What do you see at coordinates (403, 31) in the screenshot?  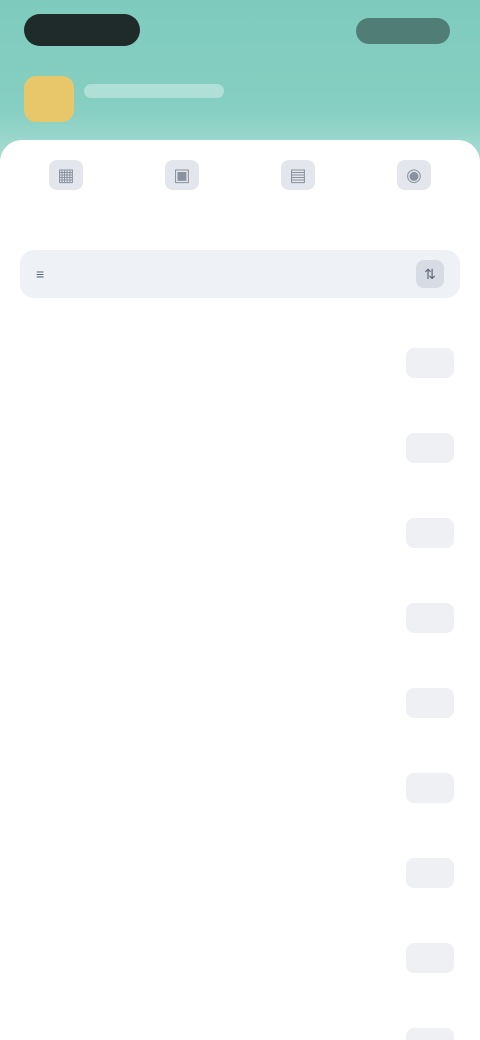 I see `header-action-button` at bounding box center [403, 31].